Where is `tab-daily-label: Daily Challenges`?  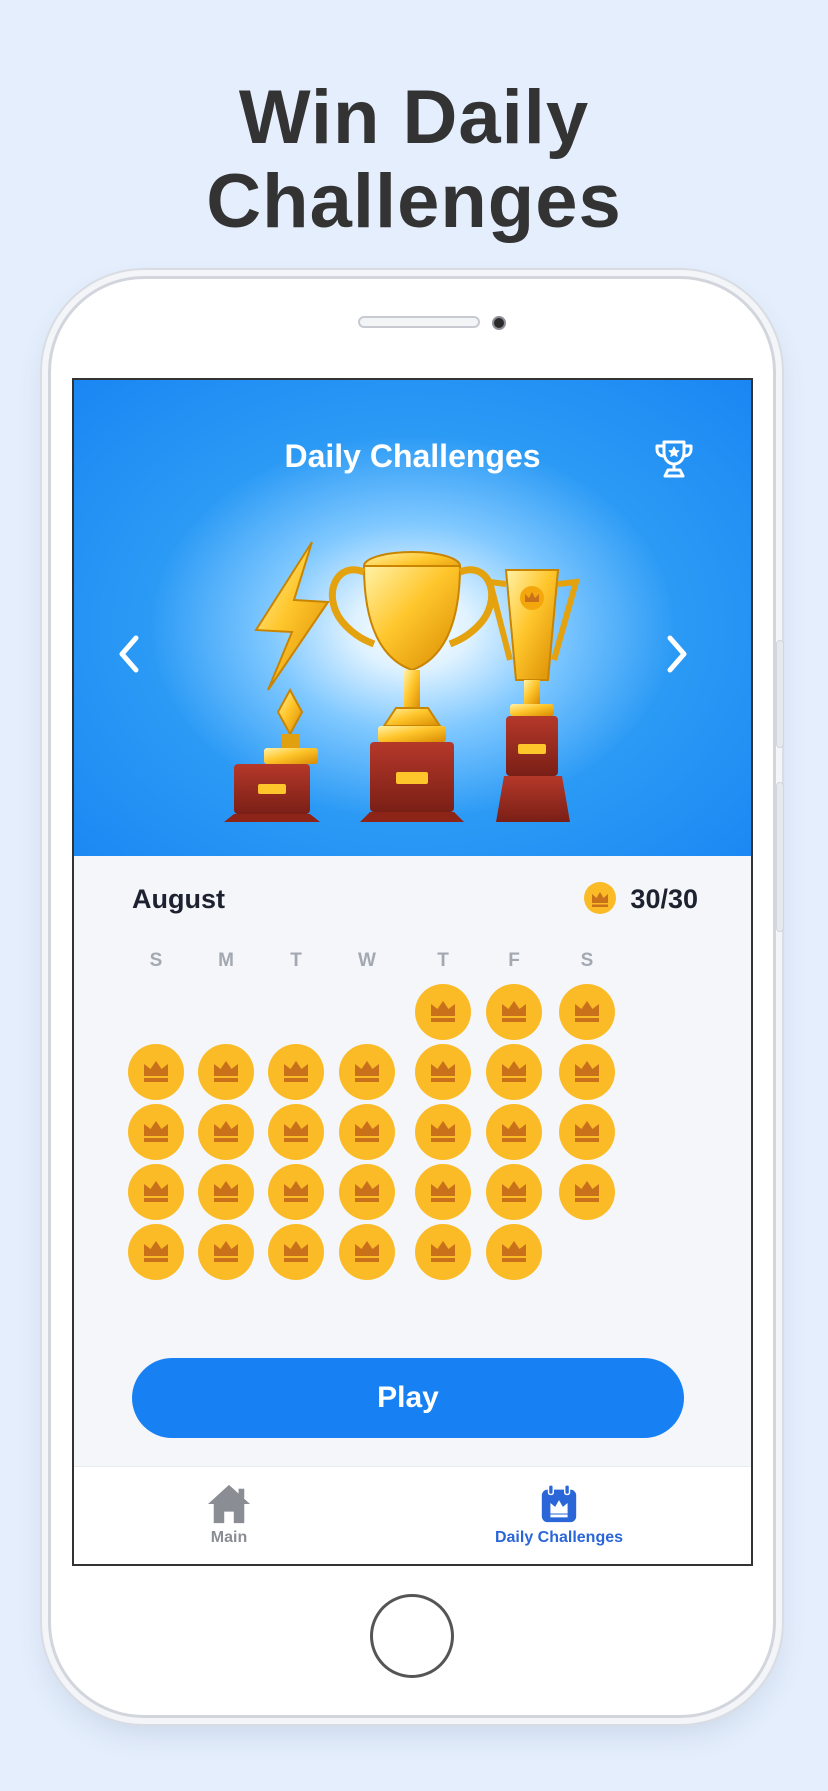
tab-daily-label: Daily Challenges is located at coordinates (559, 1537).